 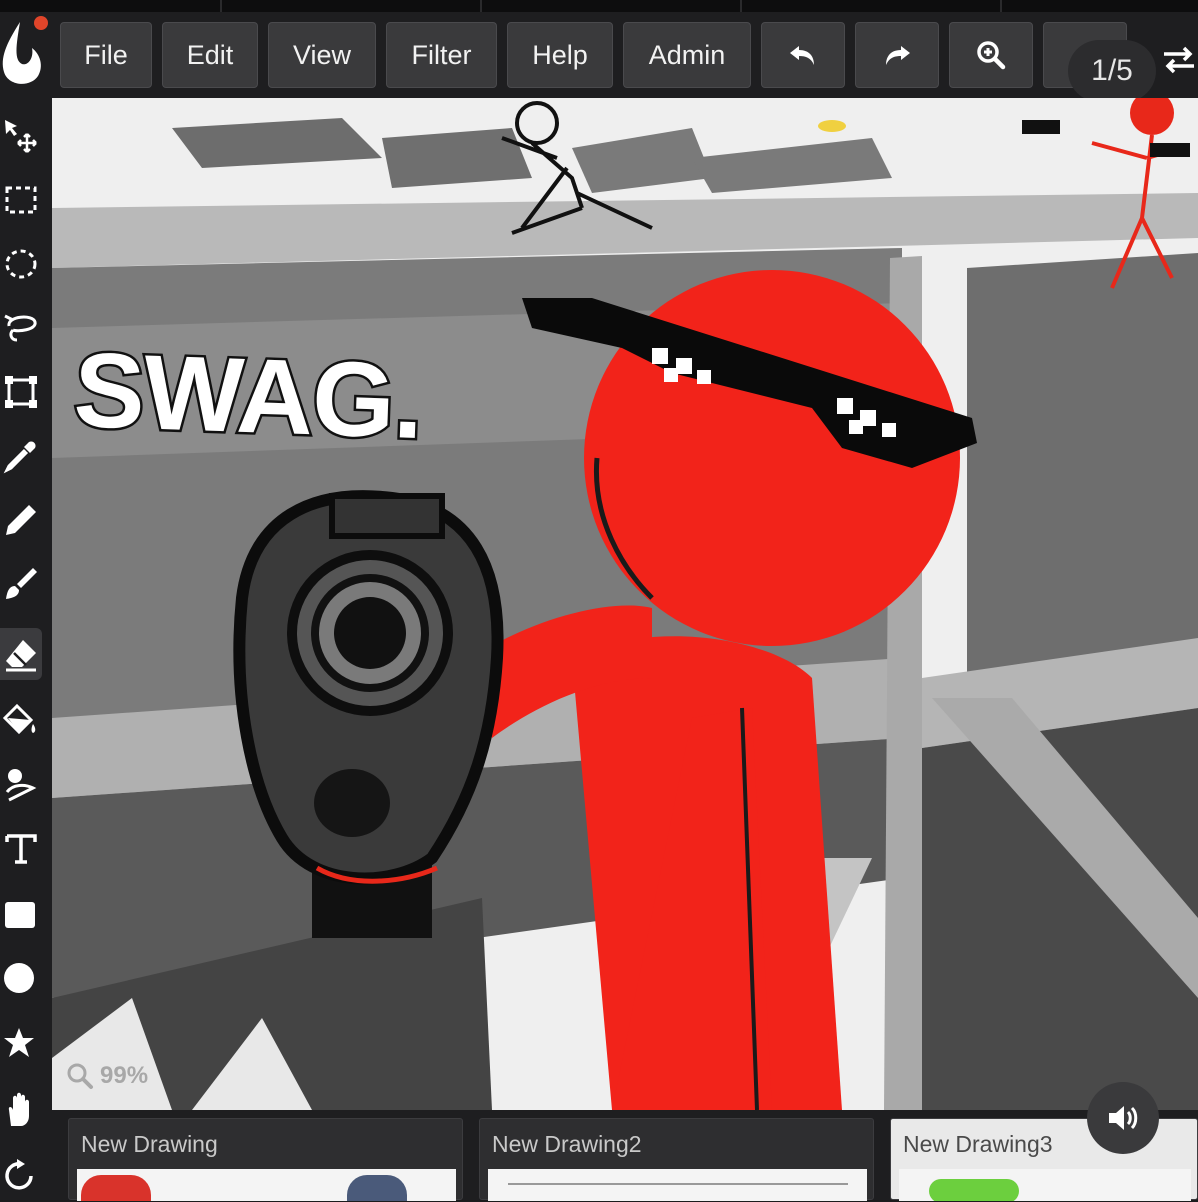 I want to click on eyedropper-tool, so click(x=21, y=456).